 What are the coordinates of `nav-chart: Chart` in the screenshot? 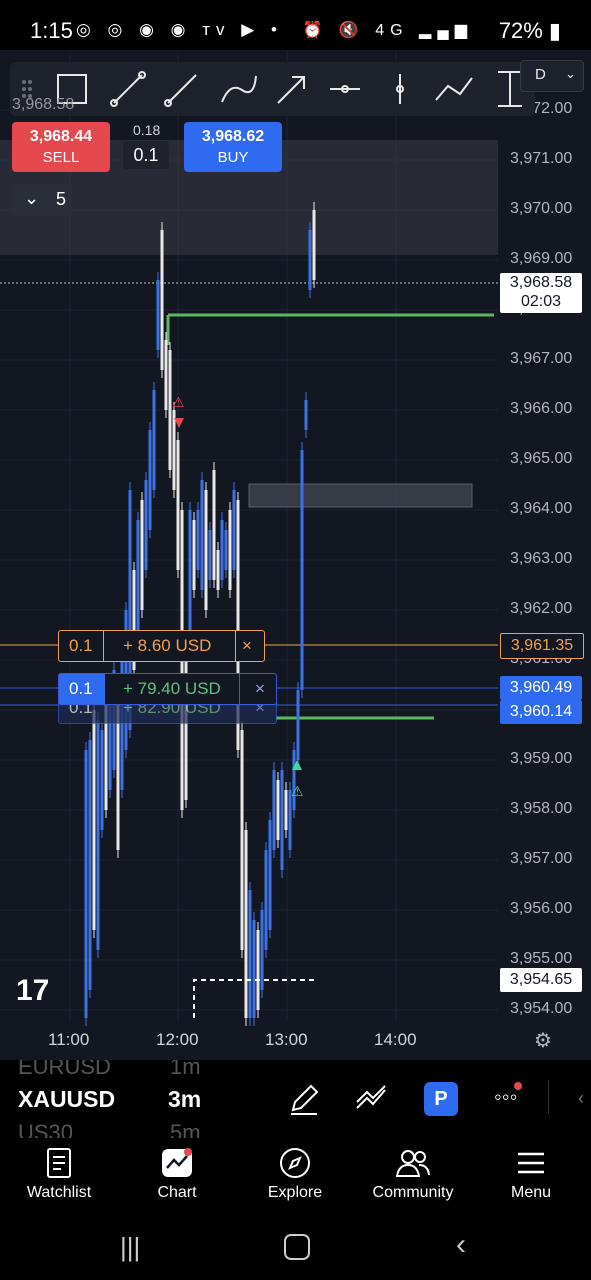 It's located at (177, 1171).